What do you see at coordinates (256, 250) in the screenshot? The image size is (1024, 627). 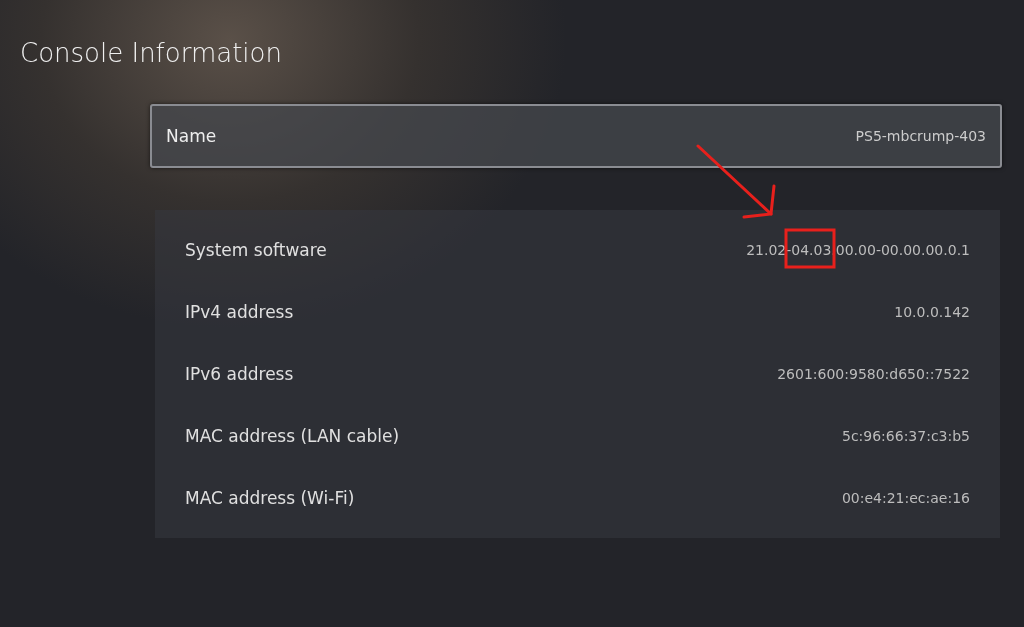 I see `info-label: System software` at bounding box center [256, 250].